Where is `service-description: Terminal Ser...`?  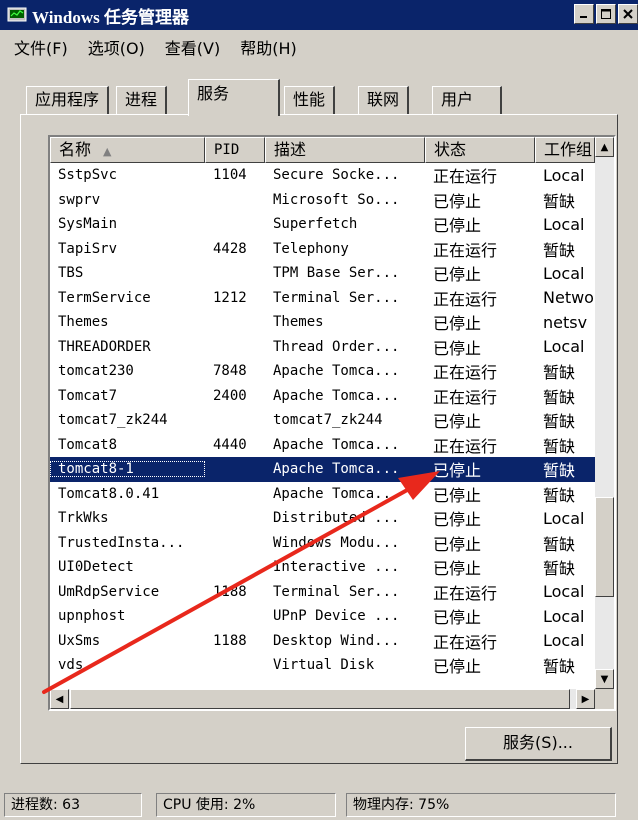
service-description: Terminal Ser... is located at coordinates (336, 297).